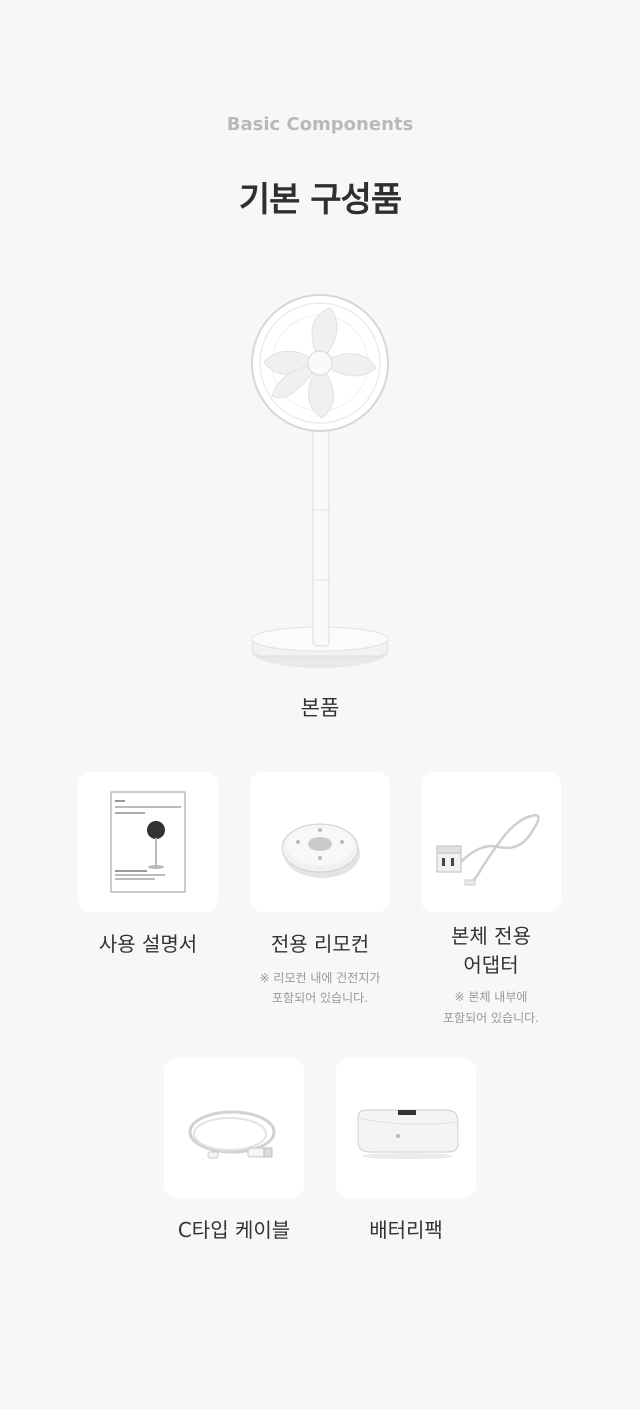 Image resolution: width=640 pixels, height=1409 pixels. What do you see at coordinates (320, 944) in the screenshot?
I see `remote-label: 전용 리모컨` at bounding box center [320, 944].